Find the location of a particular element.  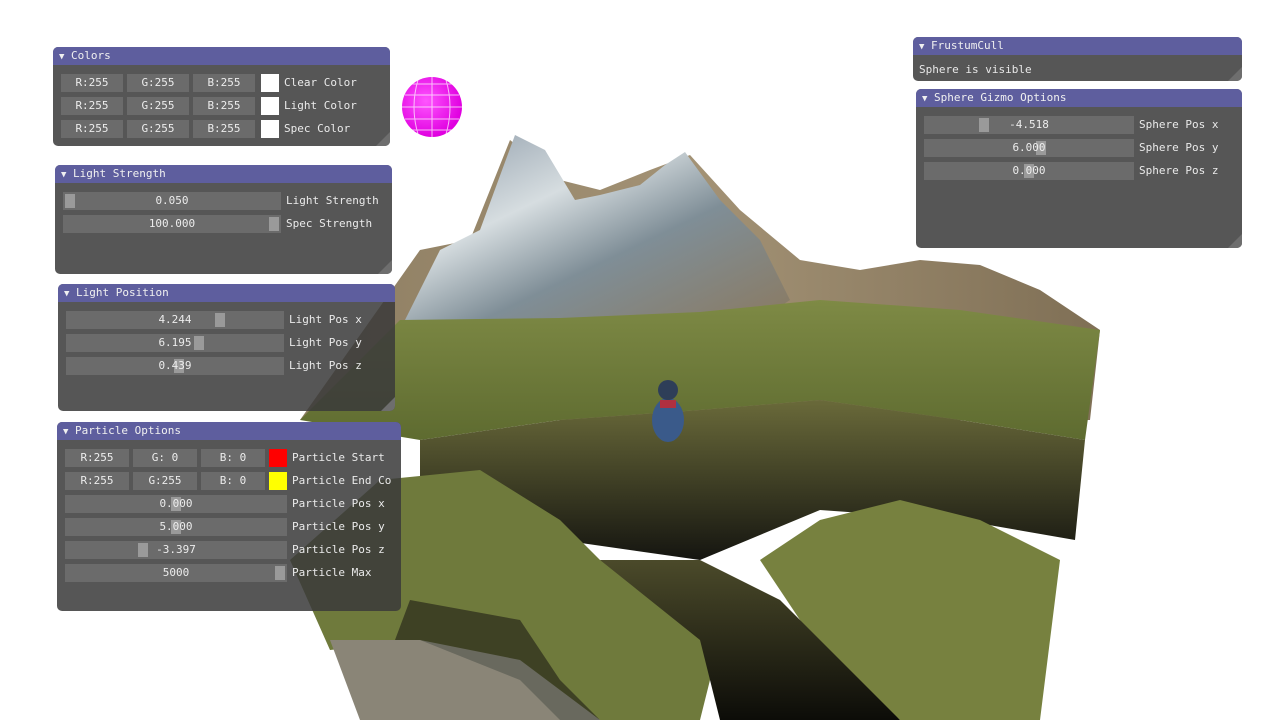

particle-pos-z-slider: -3.397 is located at coordinates (176, 550).